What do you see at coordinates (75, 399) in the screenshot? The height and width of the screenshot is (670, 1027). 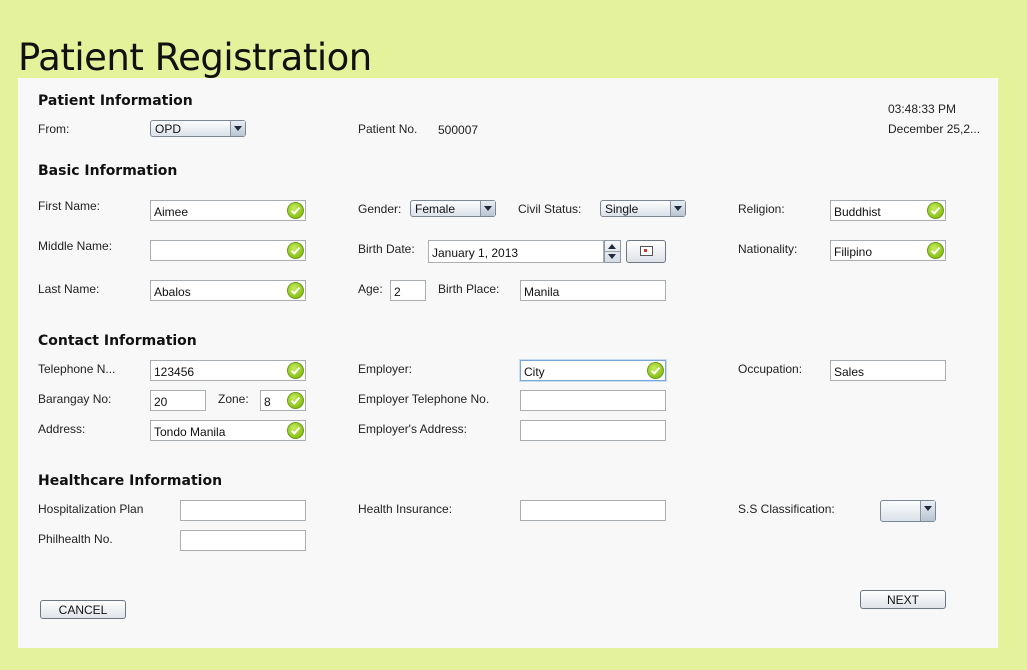 I see `barangay-label: Barangay No:` at bounding box center [75, 399].